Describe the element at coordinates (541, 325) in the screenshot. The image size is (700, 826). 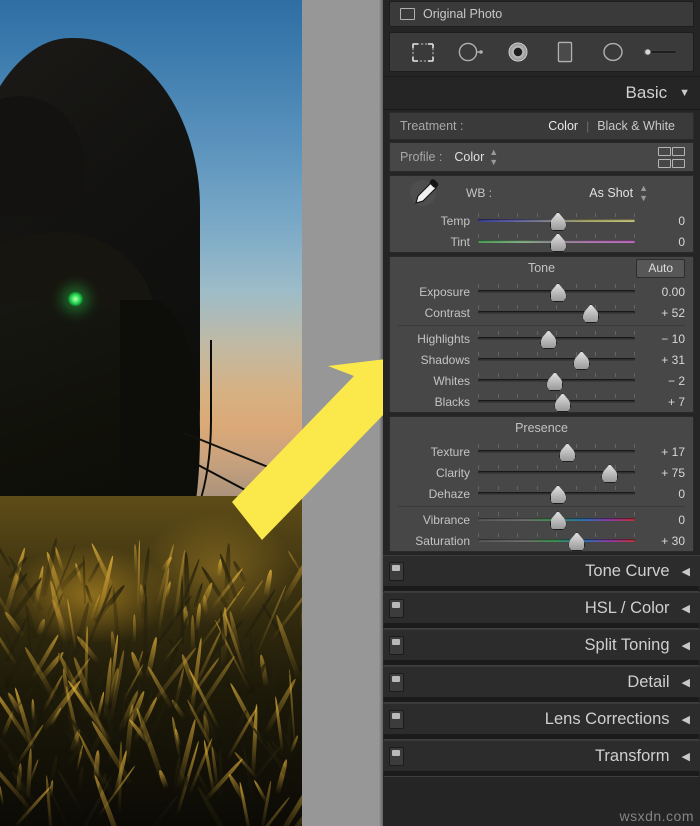
I see `tone-divider` at that location.